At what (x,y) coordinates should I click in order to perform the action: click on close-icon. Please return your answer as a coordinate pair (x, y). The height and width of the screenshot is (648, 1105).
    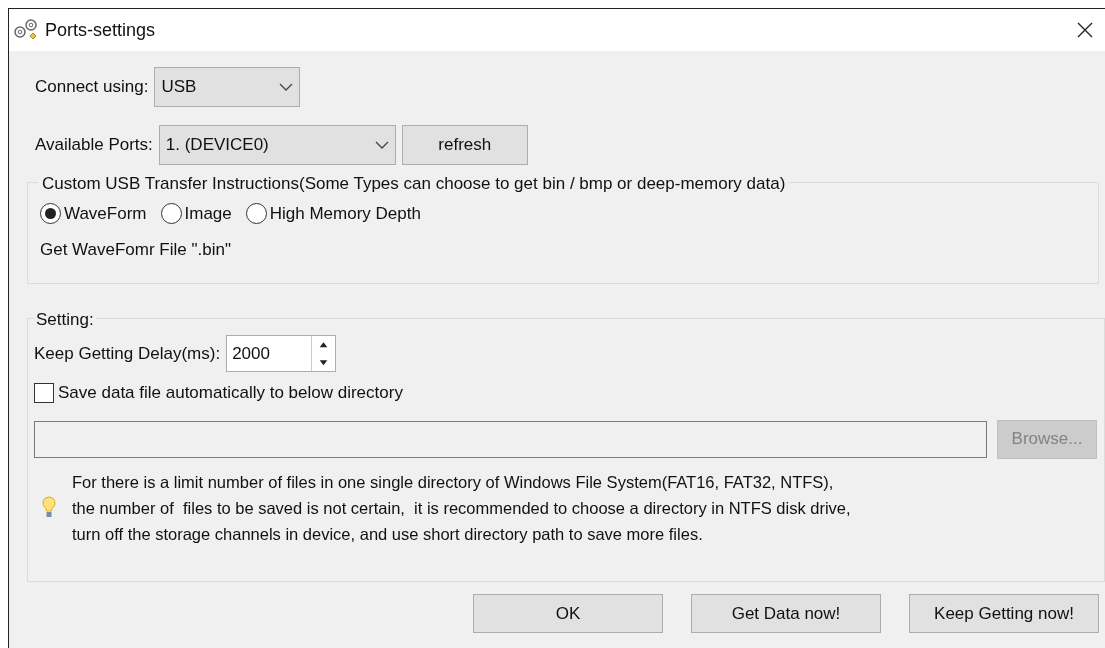
    Looking at the image, I should click on (1085, 30).